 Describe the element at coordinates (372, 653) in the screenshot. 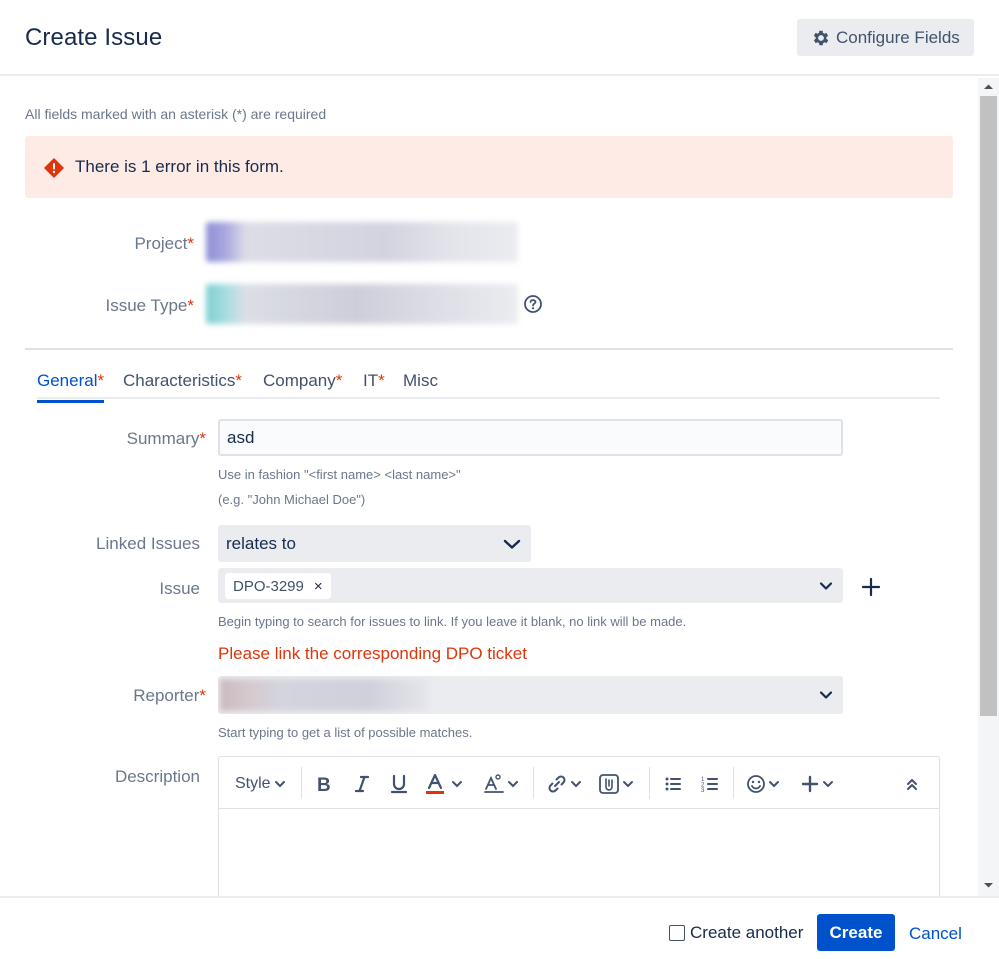

I see `issue-error-message: Please link the corresponding DPO ticket` at that location.